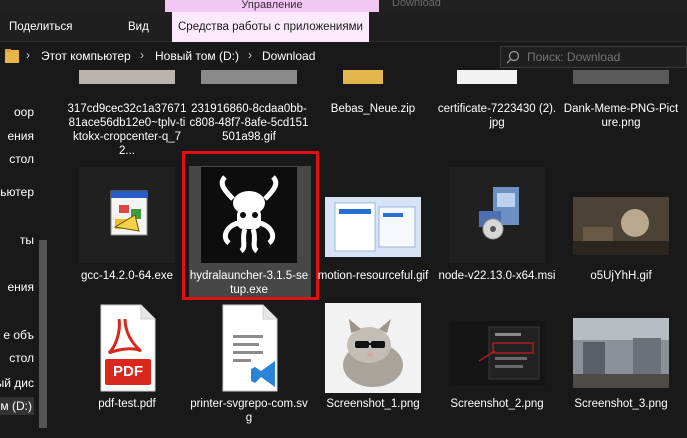 Image resolution: width=687 pixels, height=438 pixels. Describe the element at coordinates (621, 404) in the screenshot. I see `file-name: Screenshot_3.png` at that location.